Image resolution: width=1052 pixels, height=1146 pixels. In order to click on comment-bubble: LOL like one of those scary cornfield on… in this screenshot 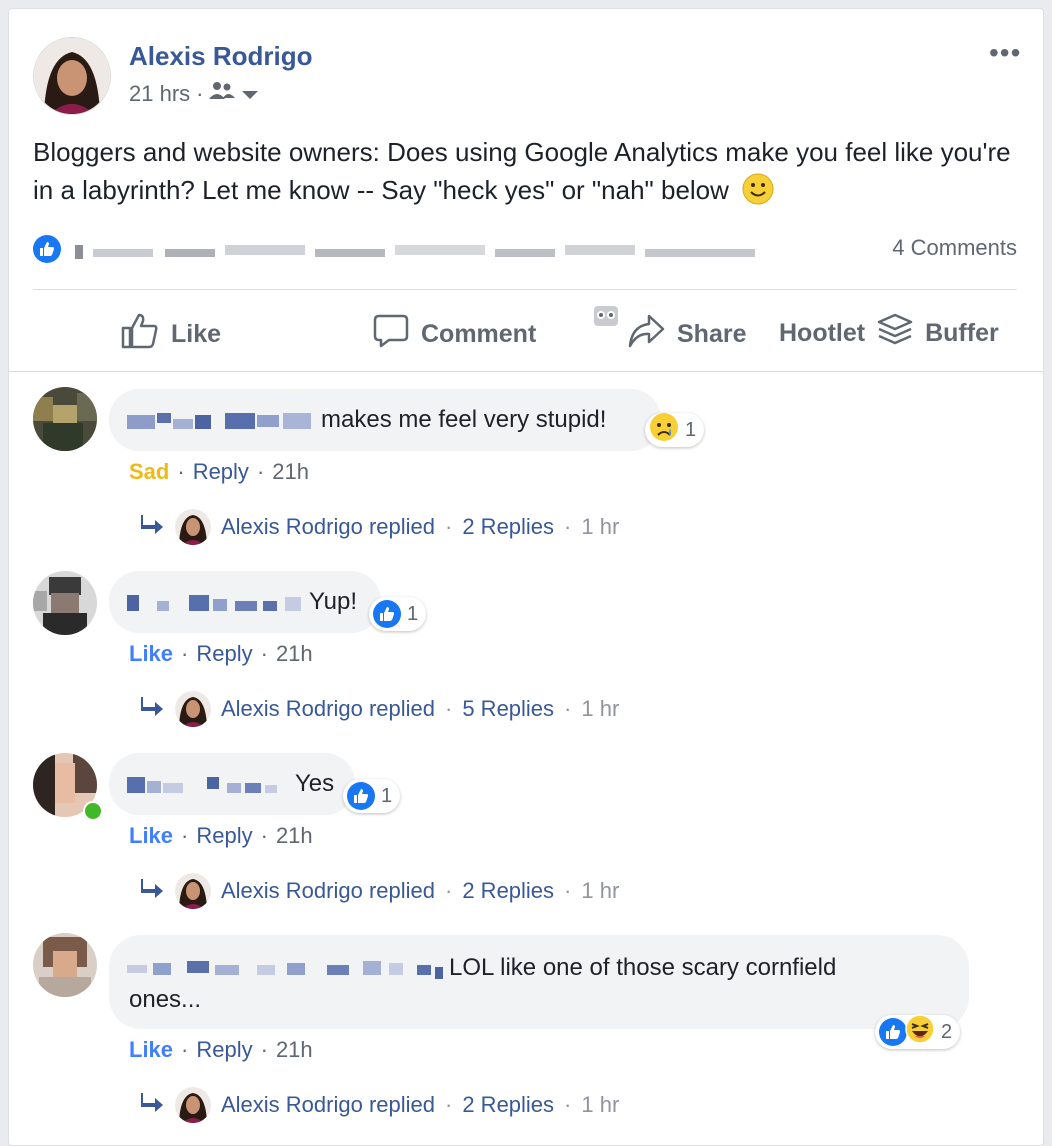, I will do `click(539, 982)`.